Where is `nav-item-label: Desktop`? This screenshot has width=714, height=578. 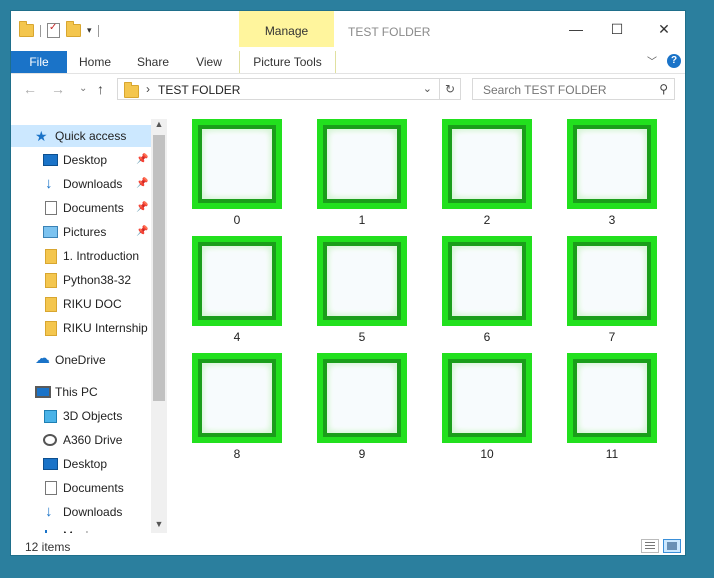 nav-item-label: Desktop is located at coordinates (85, 160).